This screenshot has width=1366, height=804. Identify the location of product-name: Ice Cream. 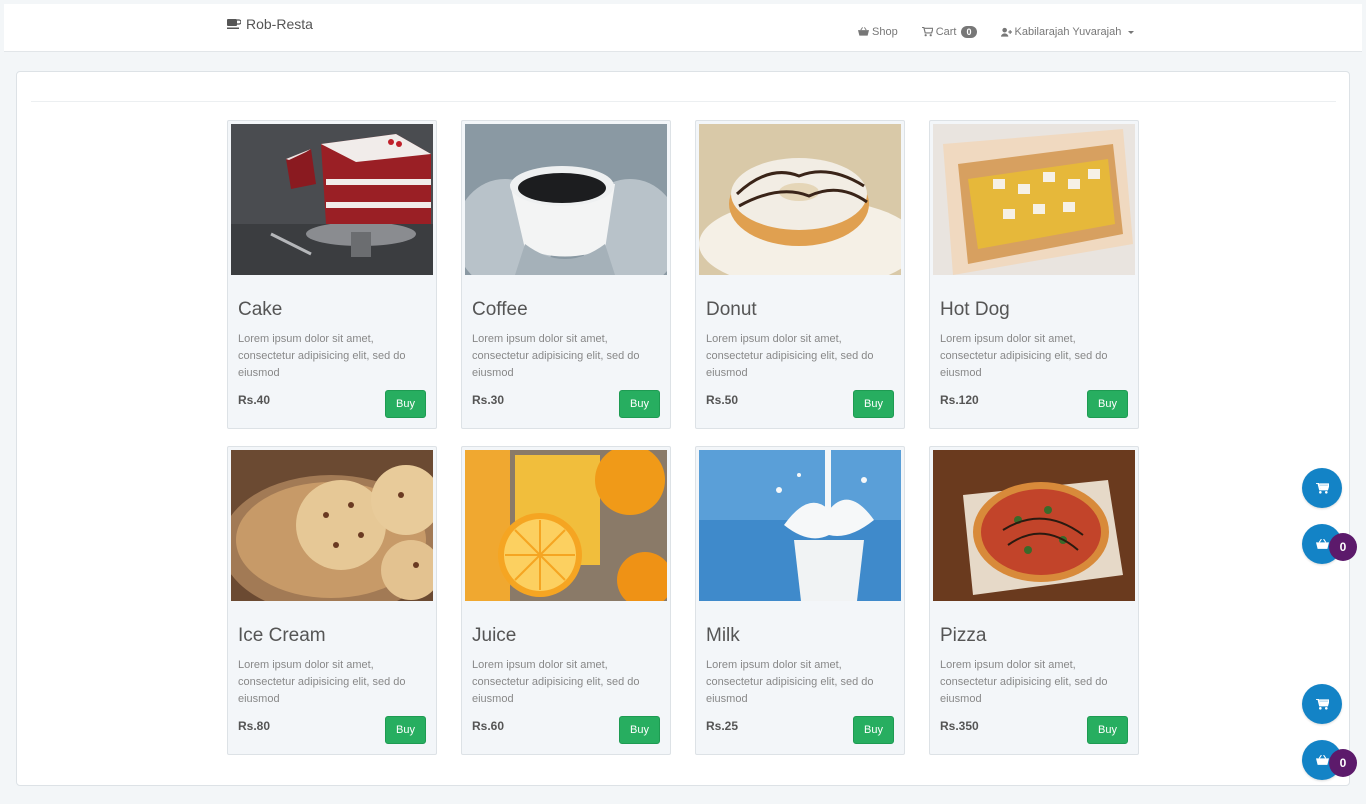
(282, 635).